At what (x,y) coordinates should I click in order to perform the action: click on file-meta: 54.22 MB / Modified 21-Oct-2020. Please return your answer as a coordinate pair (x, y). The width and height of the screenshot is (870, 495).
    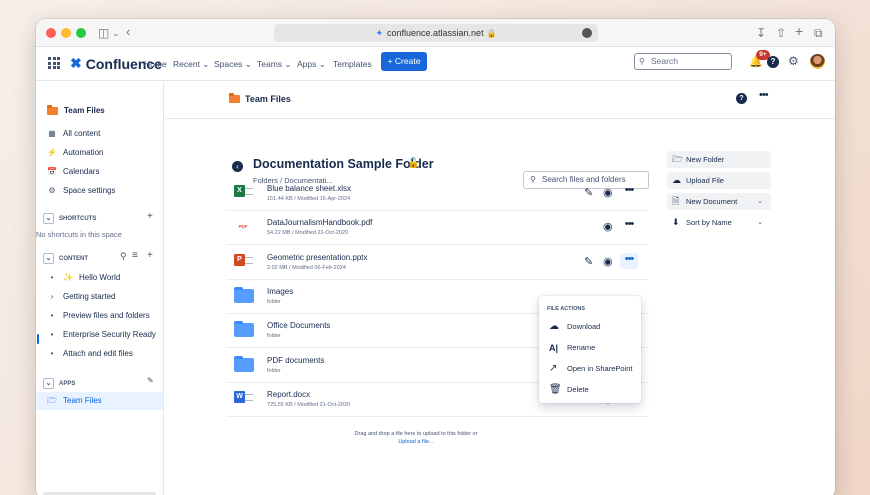
    Looking at the image, I should click on (308, 233).